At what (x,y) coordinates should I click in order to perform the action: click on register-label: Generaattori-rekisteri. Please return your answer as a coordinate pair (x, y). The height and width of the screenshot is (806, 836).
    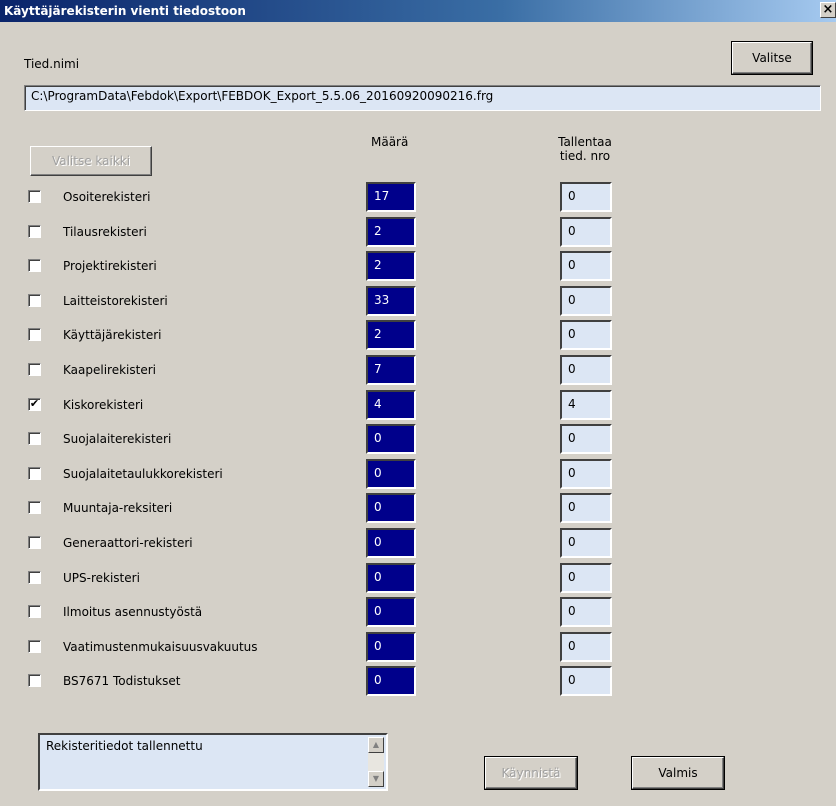
    Looking at the image, I should click on (128, 543).